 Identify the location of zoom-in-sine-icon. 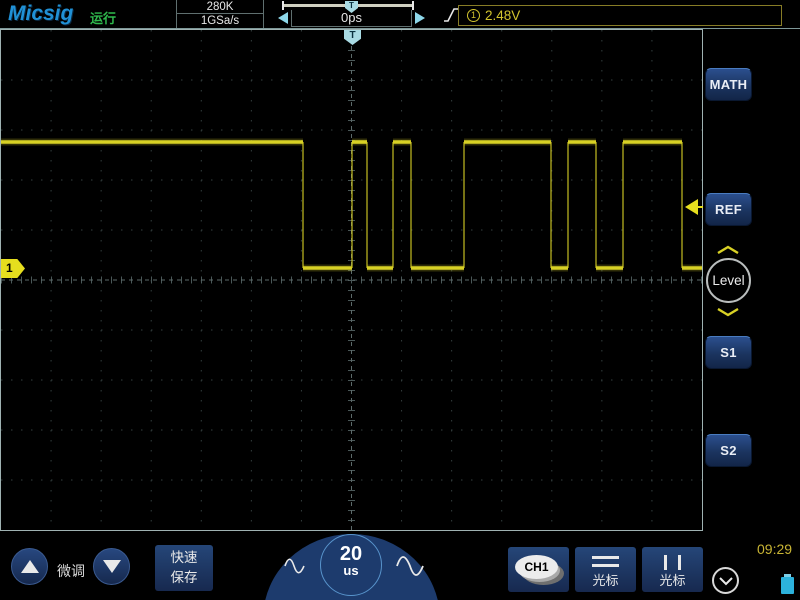
(410, 566).